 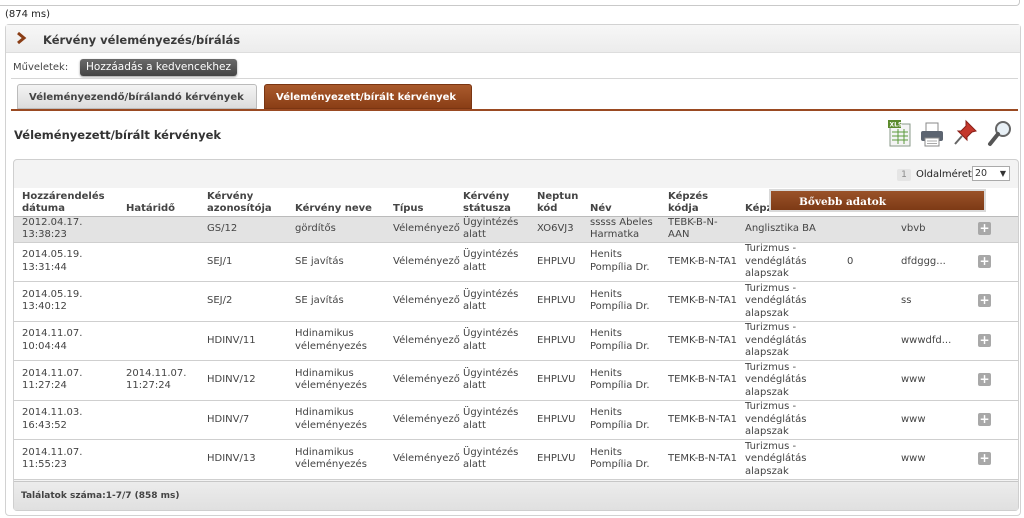 I want to click on page-size-select: 20 ▼, so click(x=991, y=173).